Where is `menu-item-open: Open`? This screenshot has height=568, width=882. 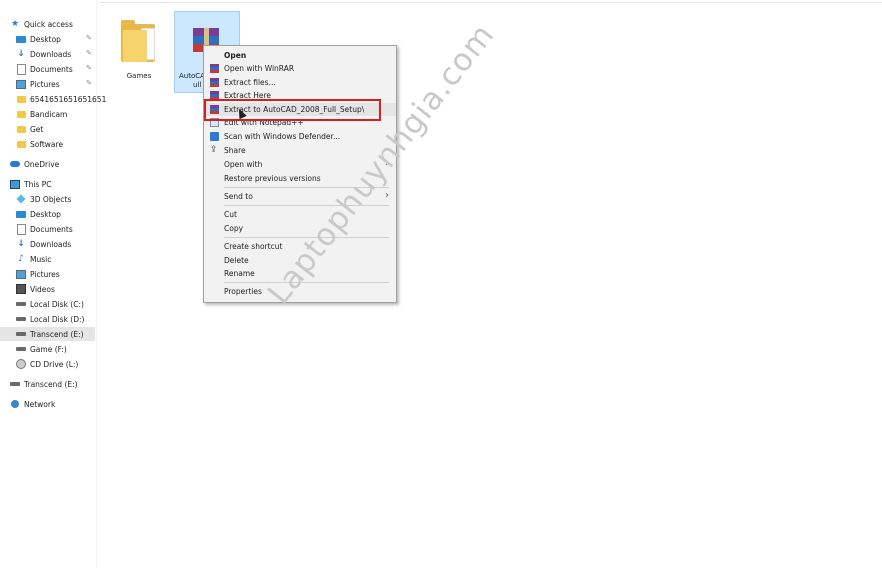
menu-item-open: Open is located at coordinates (300, 55).